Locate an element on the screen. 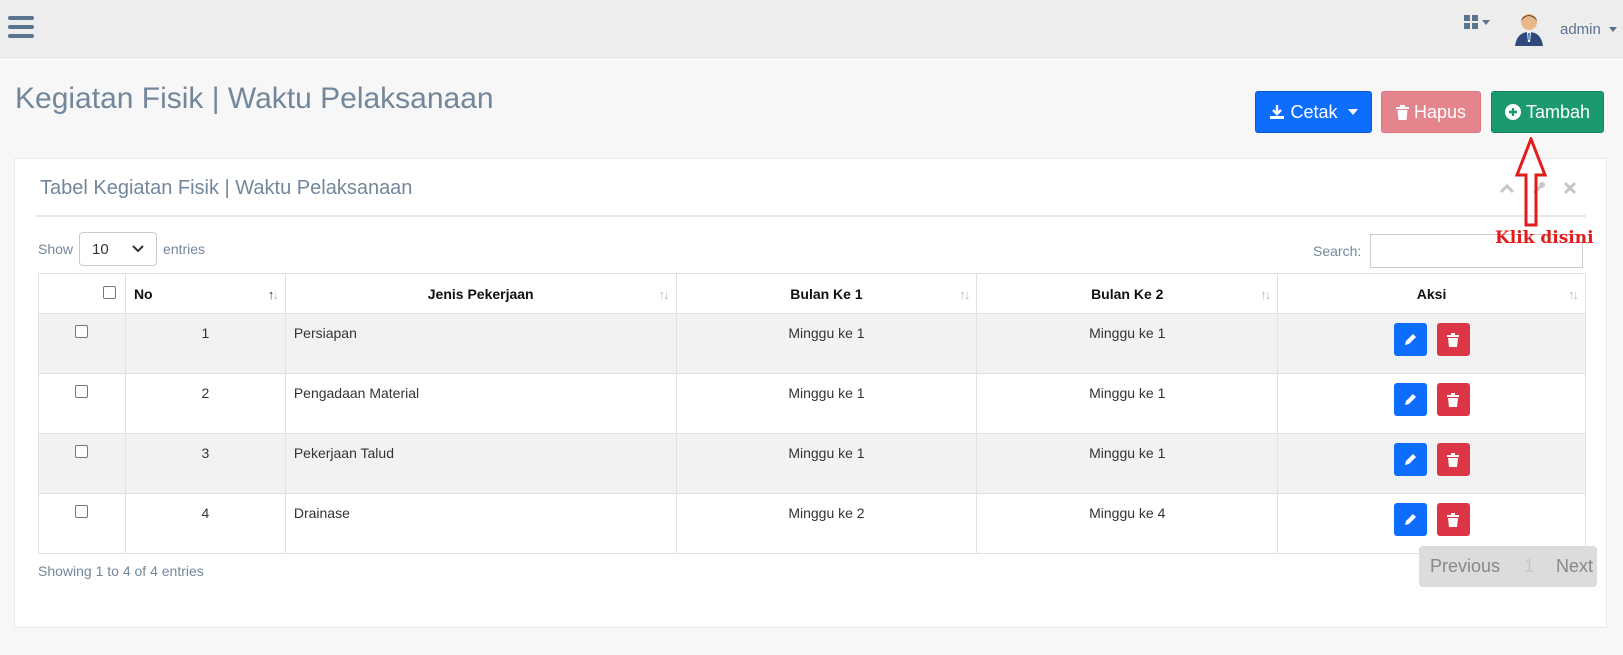  column-label: Bulan Ke 1 is located at coordinates (826, 293).